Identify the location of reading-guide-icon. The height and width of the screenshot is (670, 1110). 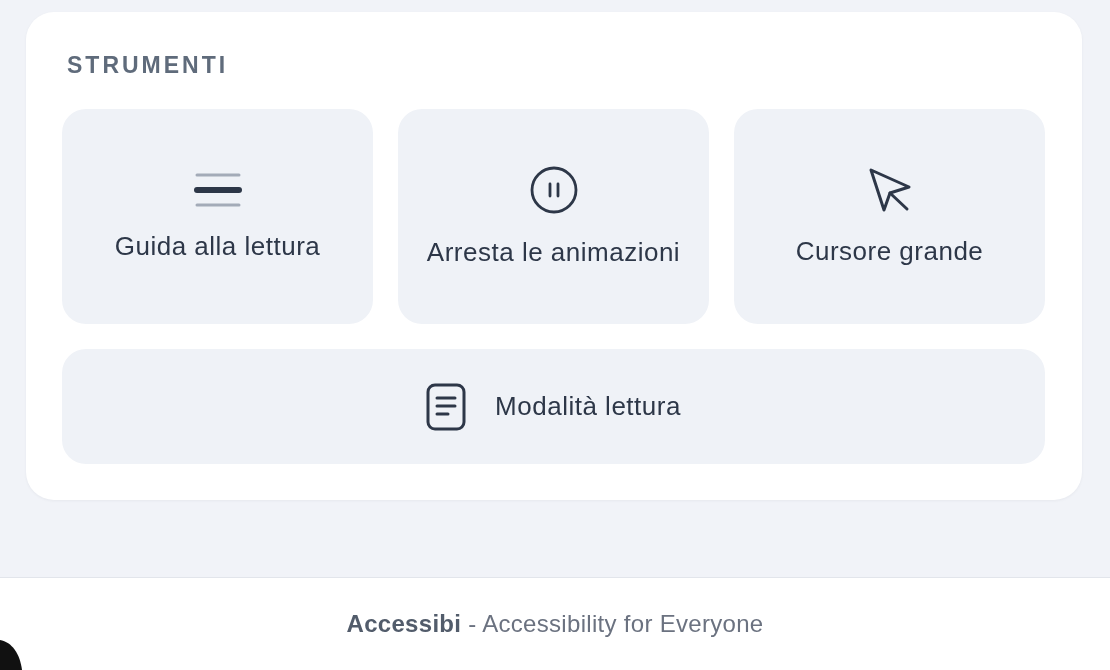
(217, 189).